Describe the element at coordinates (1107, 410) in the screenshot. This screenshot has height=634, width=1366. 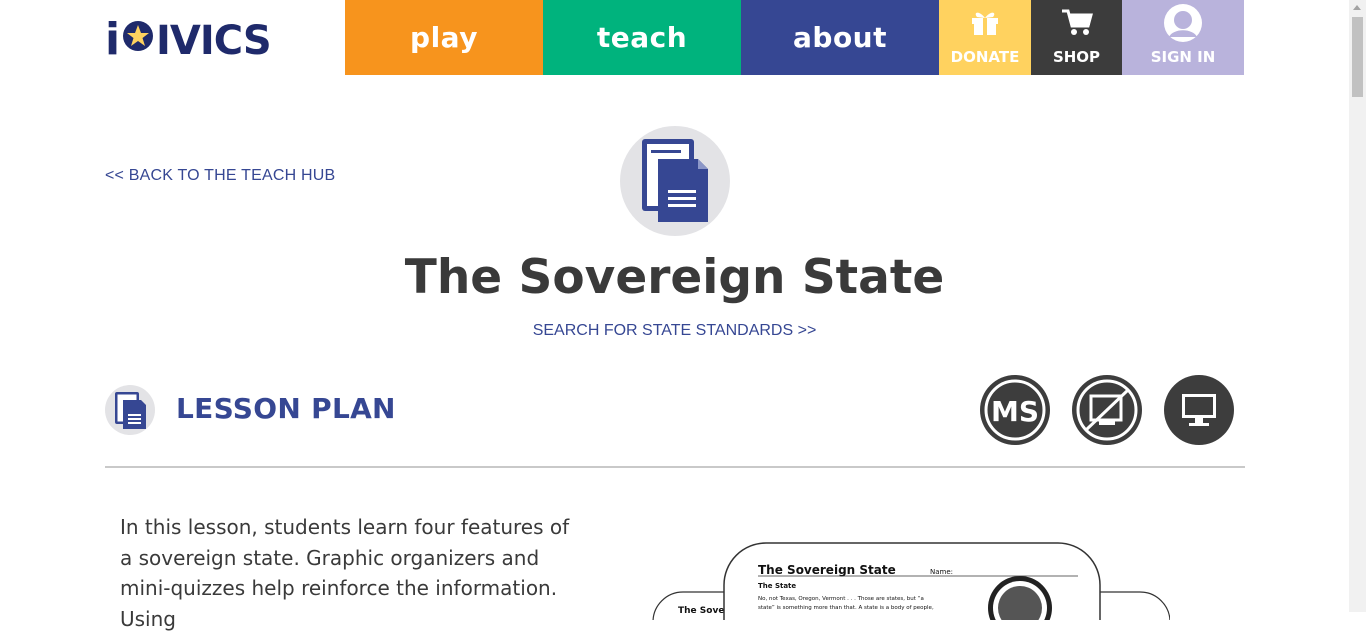
I see `no-print-icon` at that location.